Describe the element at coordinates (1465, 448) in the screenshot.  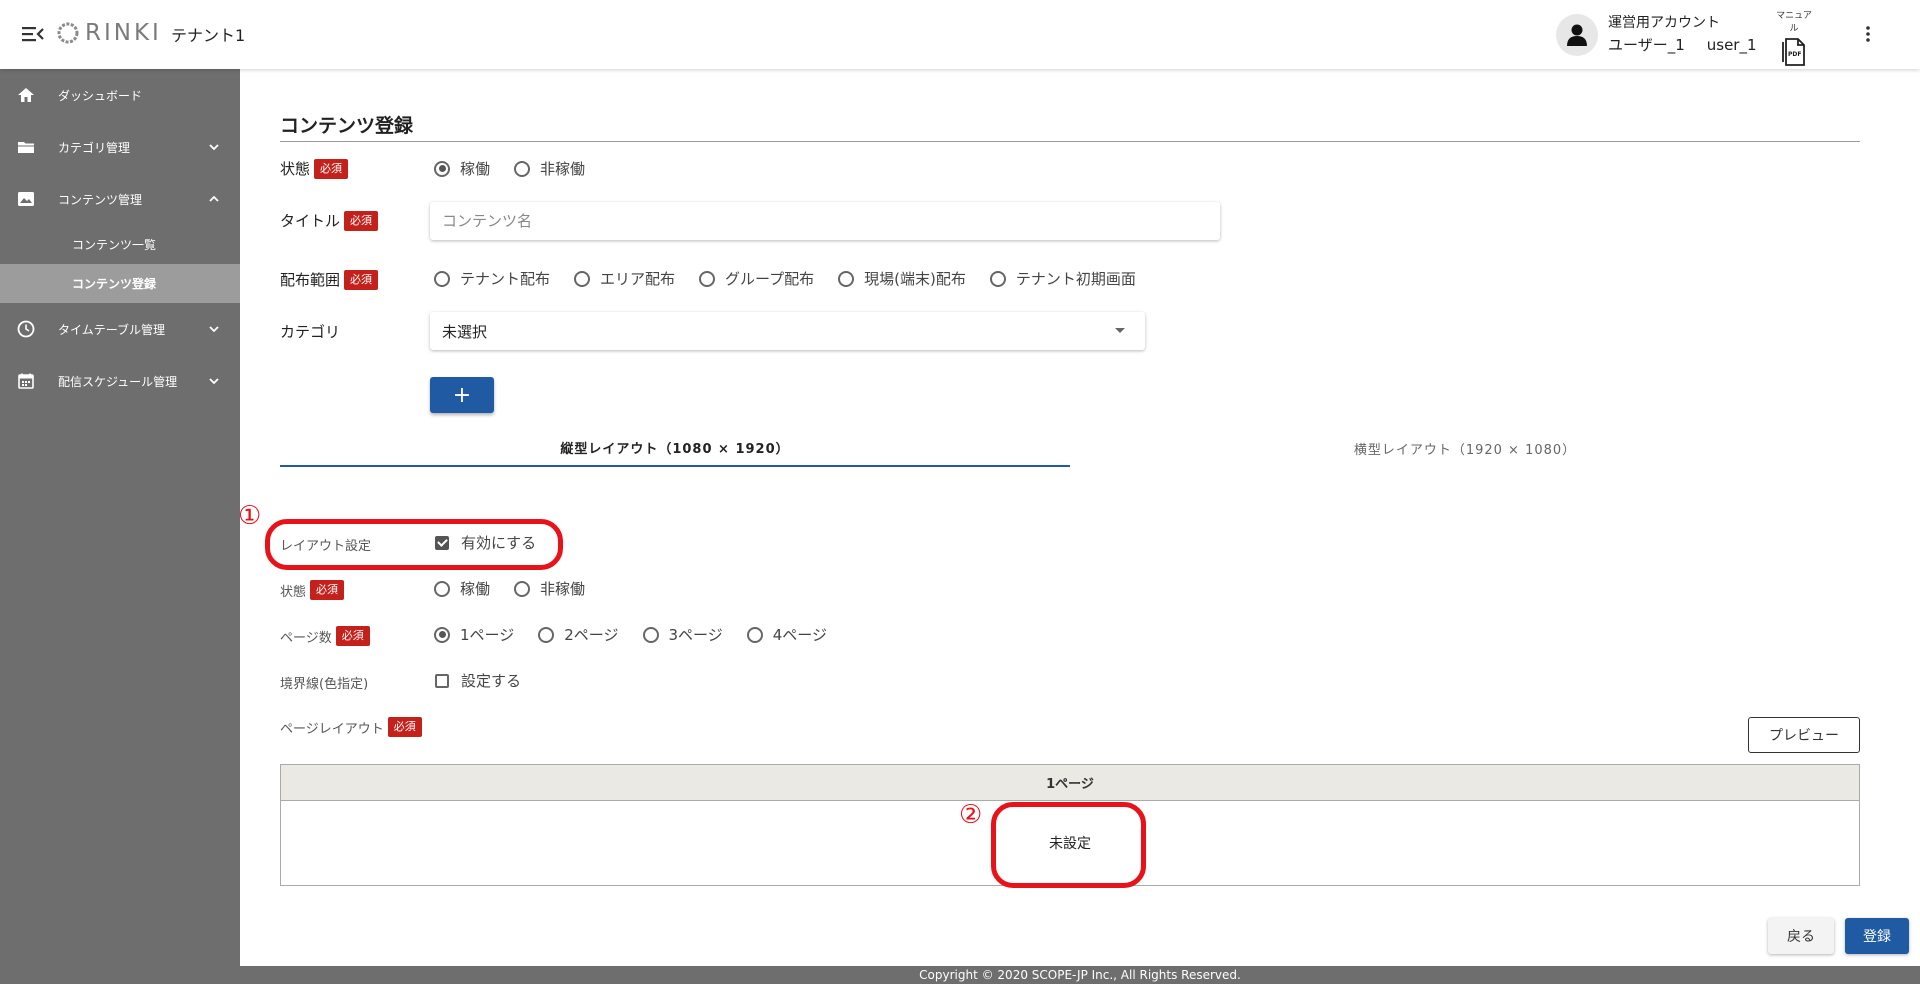
I see `tab-landscape-layout: 横型レイアウト（1920 × 1080）` at that location.